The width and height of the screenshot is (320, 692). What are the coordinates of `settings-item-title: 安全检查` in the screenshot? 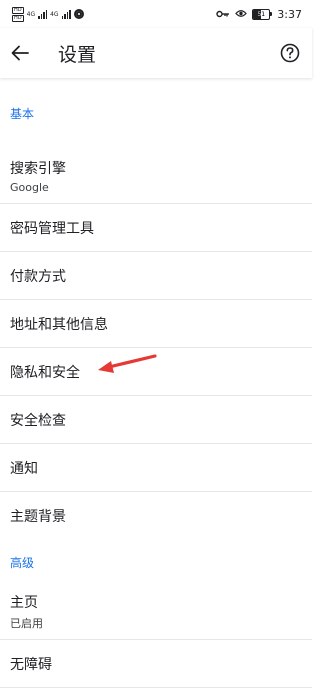 It's located at (38, 420).